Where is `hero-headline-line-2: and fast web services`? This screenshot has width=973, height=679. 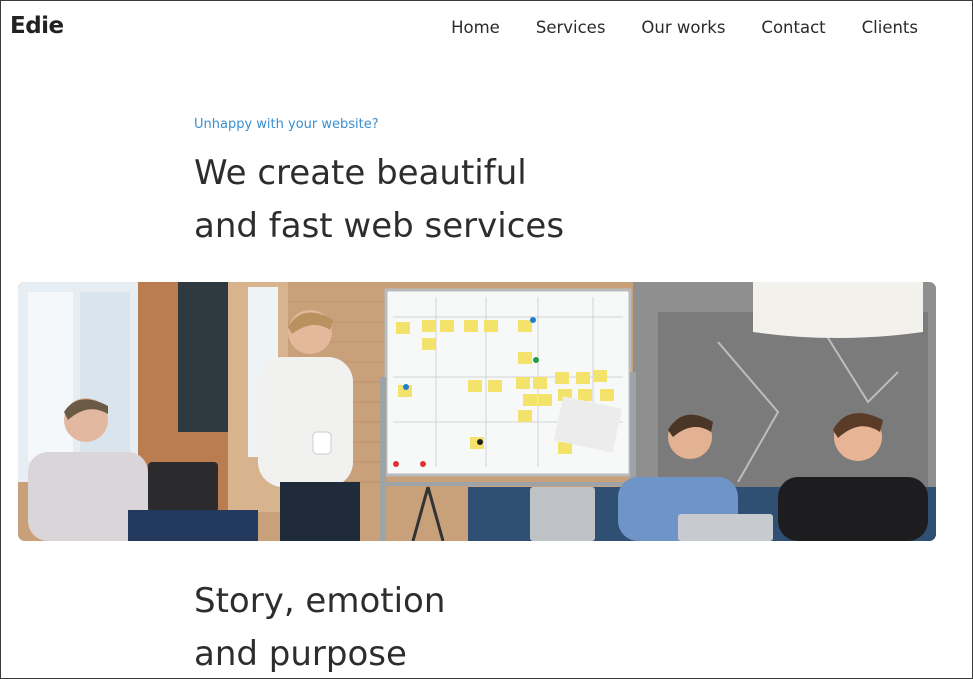
hero-headline-line-2: and fast web services is located at coordinates (379, 226).